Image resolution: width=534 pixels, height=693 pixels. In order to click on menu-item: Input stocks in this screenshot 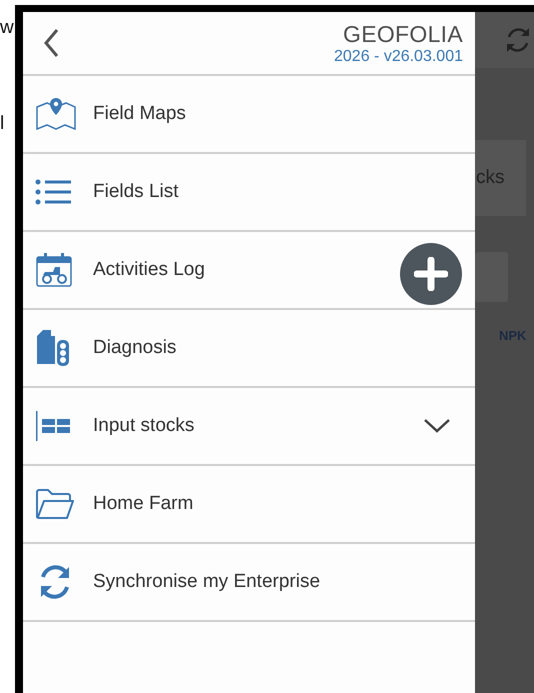, I will do `click(249, 427)`.